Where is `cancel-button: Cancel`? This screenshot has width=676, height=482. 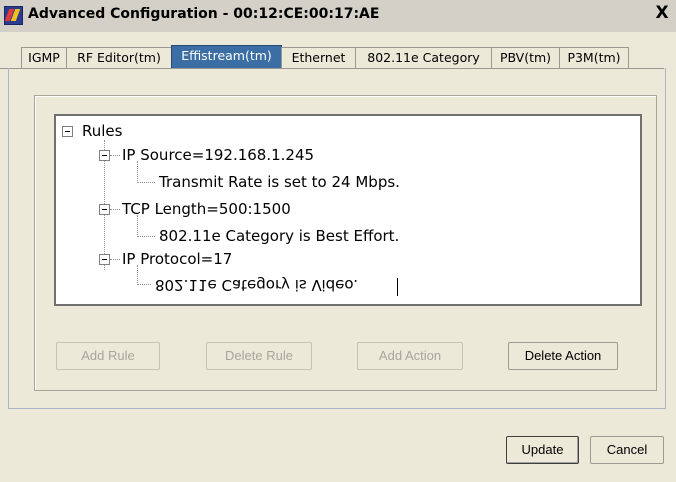
cancel-button: Cancel is located at coordinates (627, 450).